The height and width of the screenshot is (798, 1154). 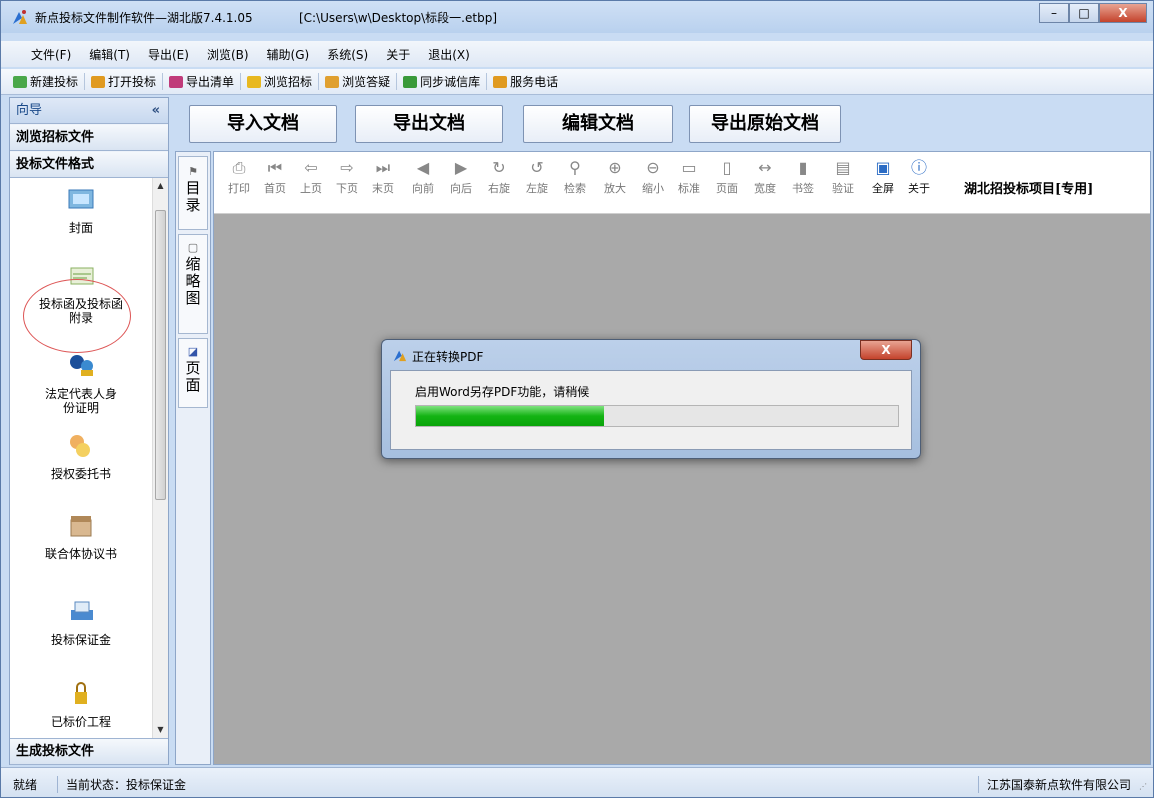 What do you see at coordinates (577, 782) in the screenshot?
I see `status-bar: 就绪 当前状态：投标保证金 江苏国泰新点软件有限公司 ⋰` at bounding box center [577, 782].